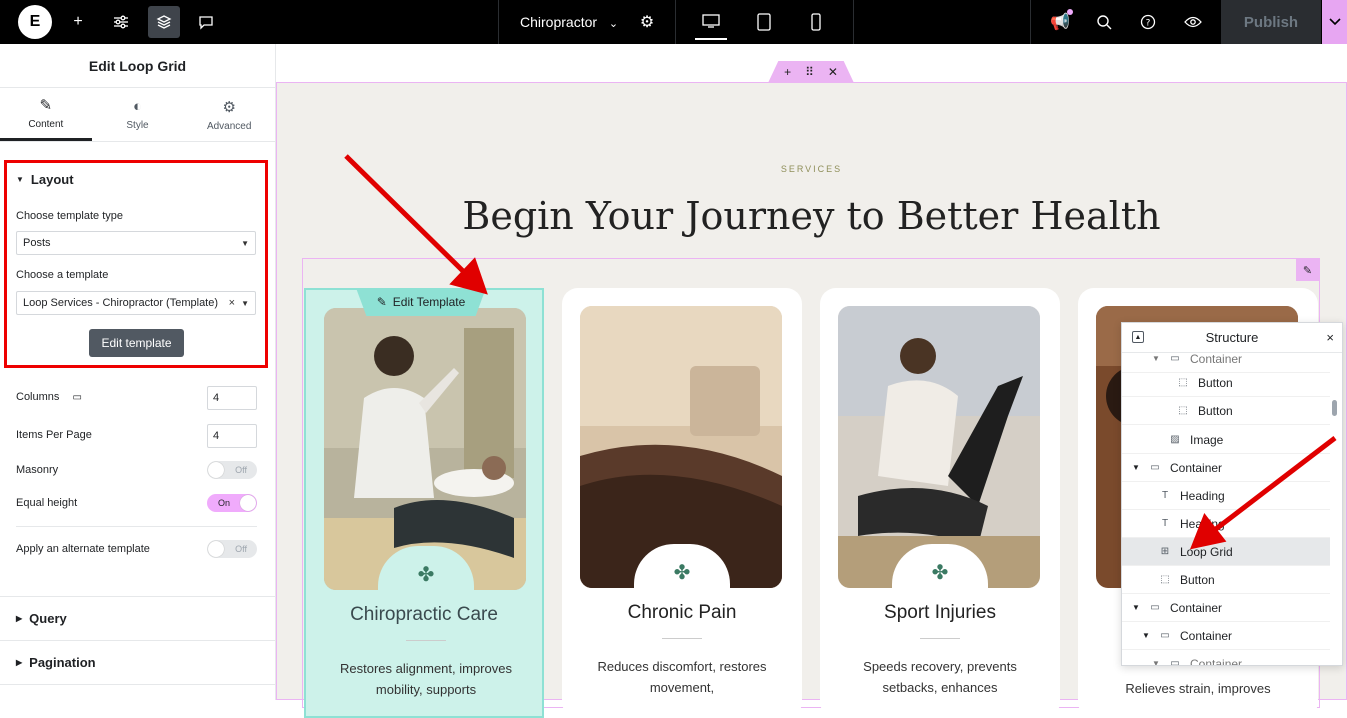 The image size is (1347, 718). What do you see at coordinates (38, 397) in the screenshot?
I see `columns-label-text: Columns` at bounding box center [38, 397].